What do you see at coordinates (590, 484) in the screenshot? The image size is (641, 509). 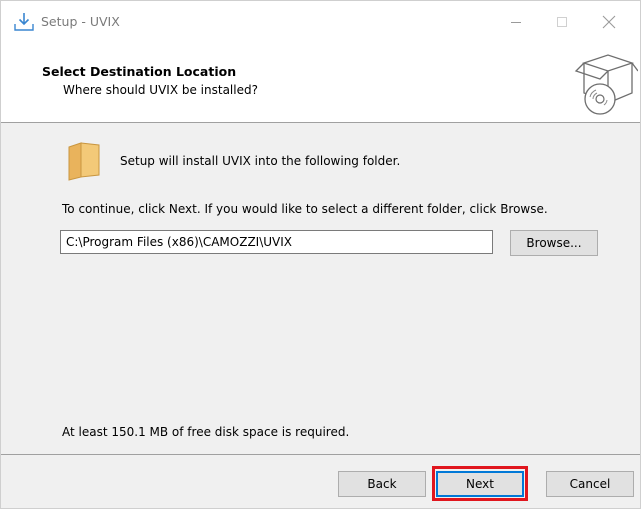 I see `cancel-button: Cancel` at bounding box center [590, 484].